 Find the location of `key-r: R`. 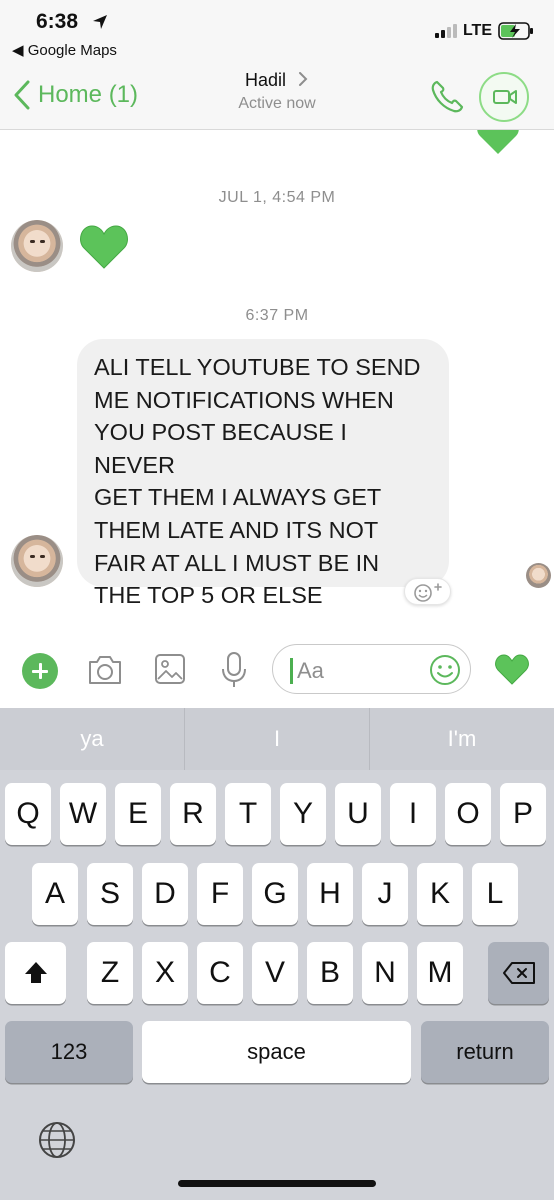

key-r: R is located at coordinates (193, 814).